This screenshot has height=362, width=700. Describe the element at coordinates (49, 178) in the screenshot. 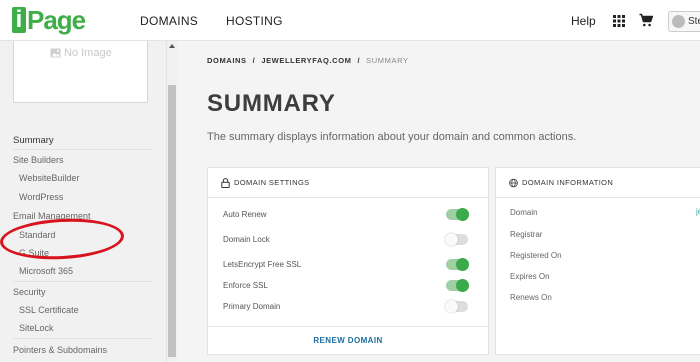

I see `sidebar-item-websitebuilder: WebsiteBuilder` at that location.